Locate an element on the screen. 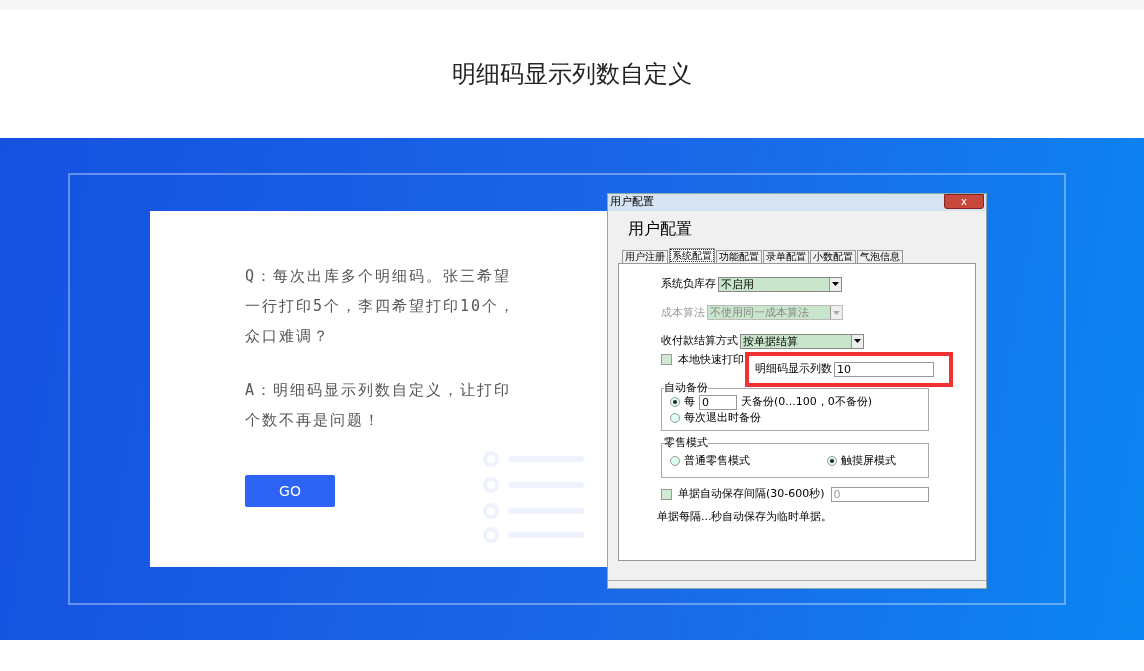  tab: 功能配置 is located at coordinates (739, 257).